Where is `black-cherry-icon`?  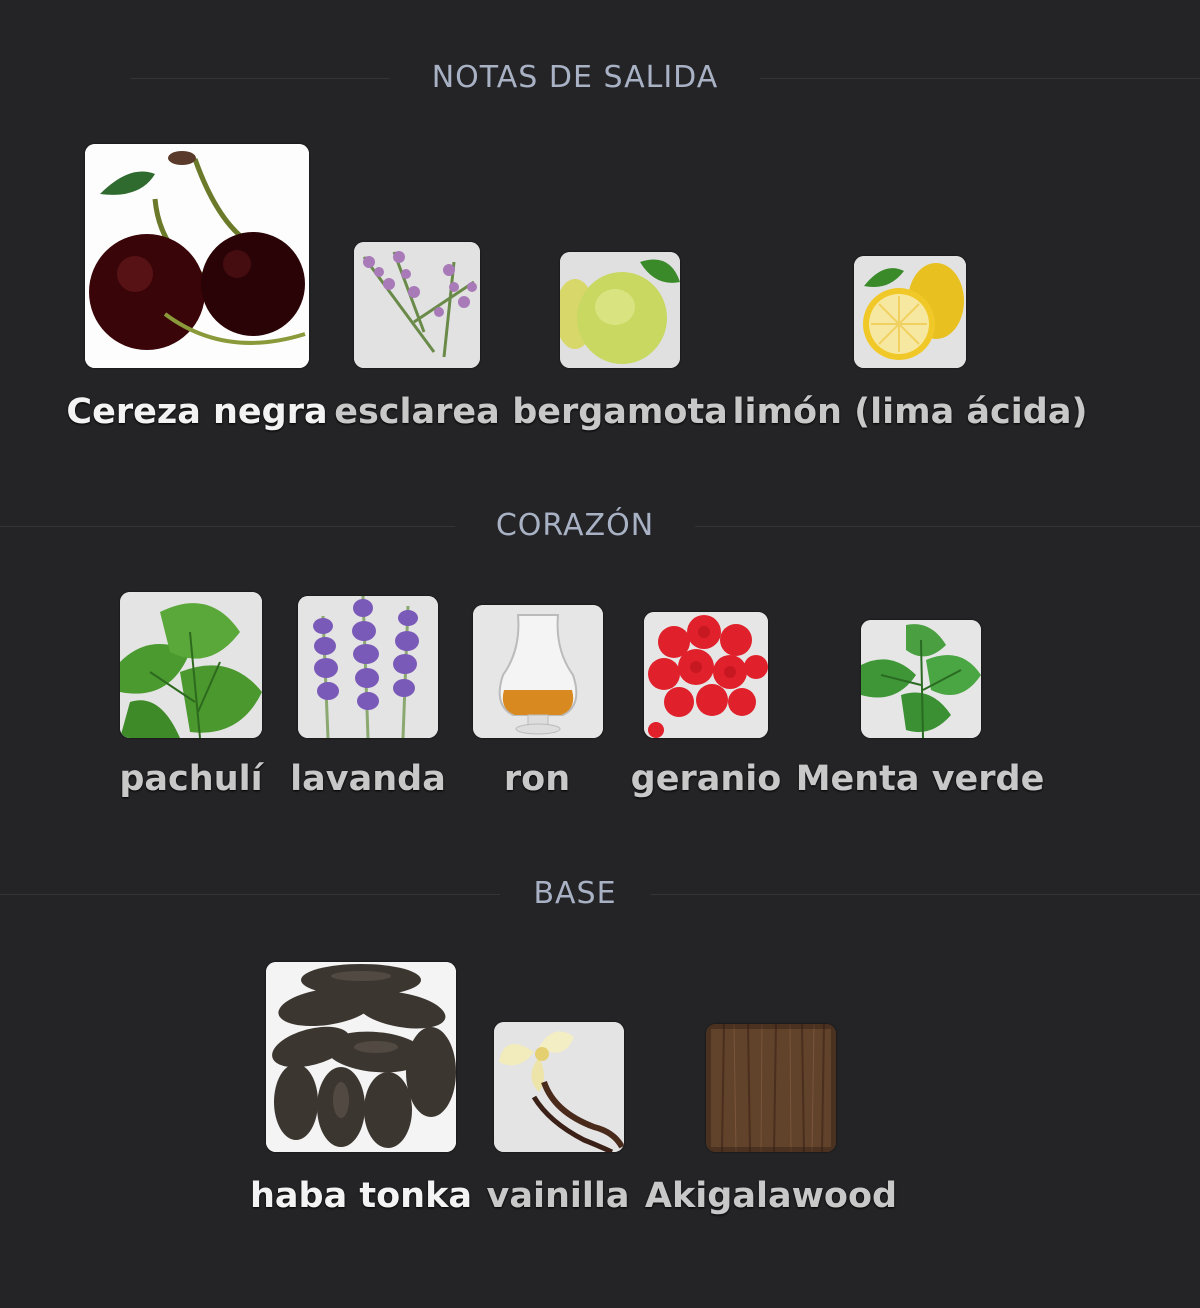 black-cherry-icon is located at coordinates (197, 256).